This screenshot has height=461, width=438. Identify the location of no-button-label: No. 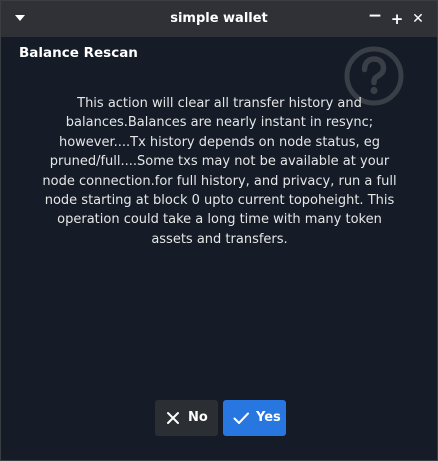
(198, 417).